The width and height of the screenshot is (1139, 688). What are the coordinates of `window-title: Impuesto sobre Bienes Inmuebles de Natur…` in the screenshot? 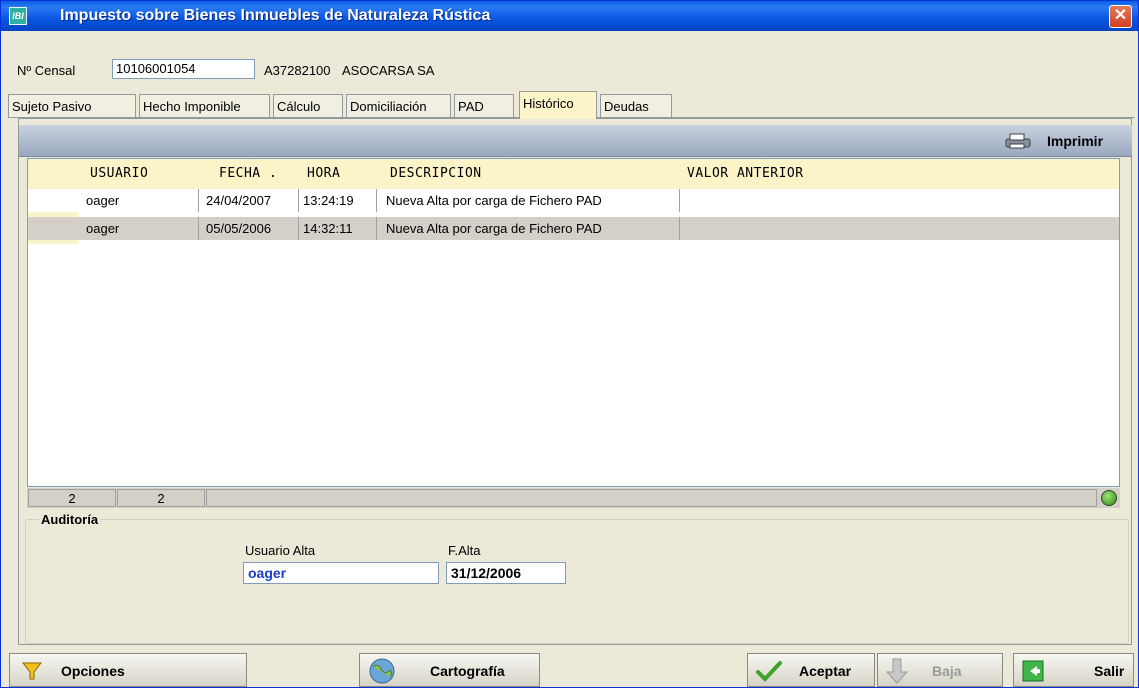 It's located at (275, 15).